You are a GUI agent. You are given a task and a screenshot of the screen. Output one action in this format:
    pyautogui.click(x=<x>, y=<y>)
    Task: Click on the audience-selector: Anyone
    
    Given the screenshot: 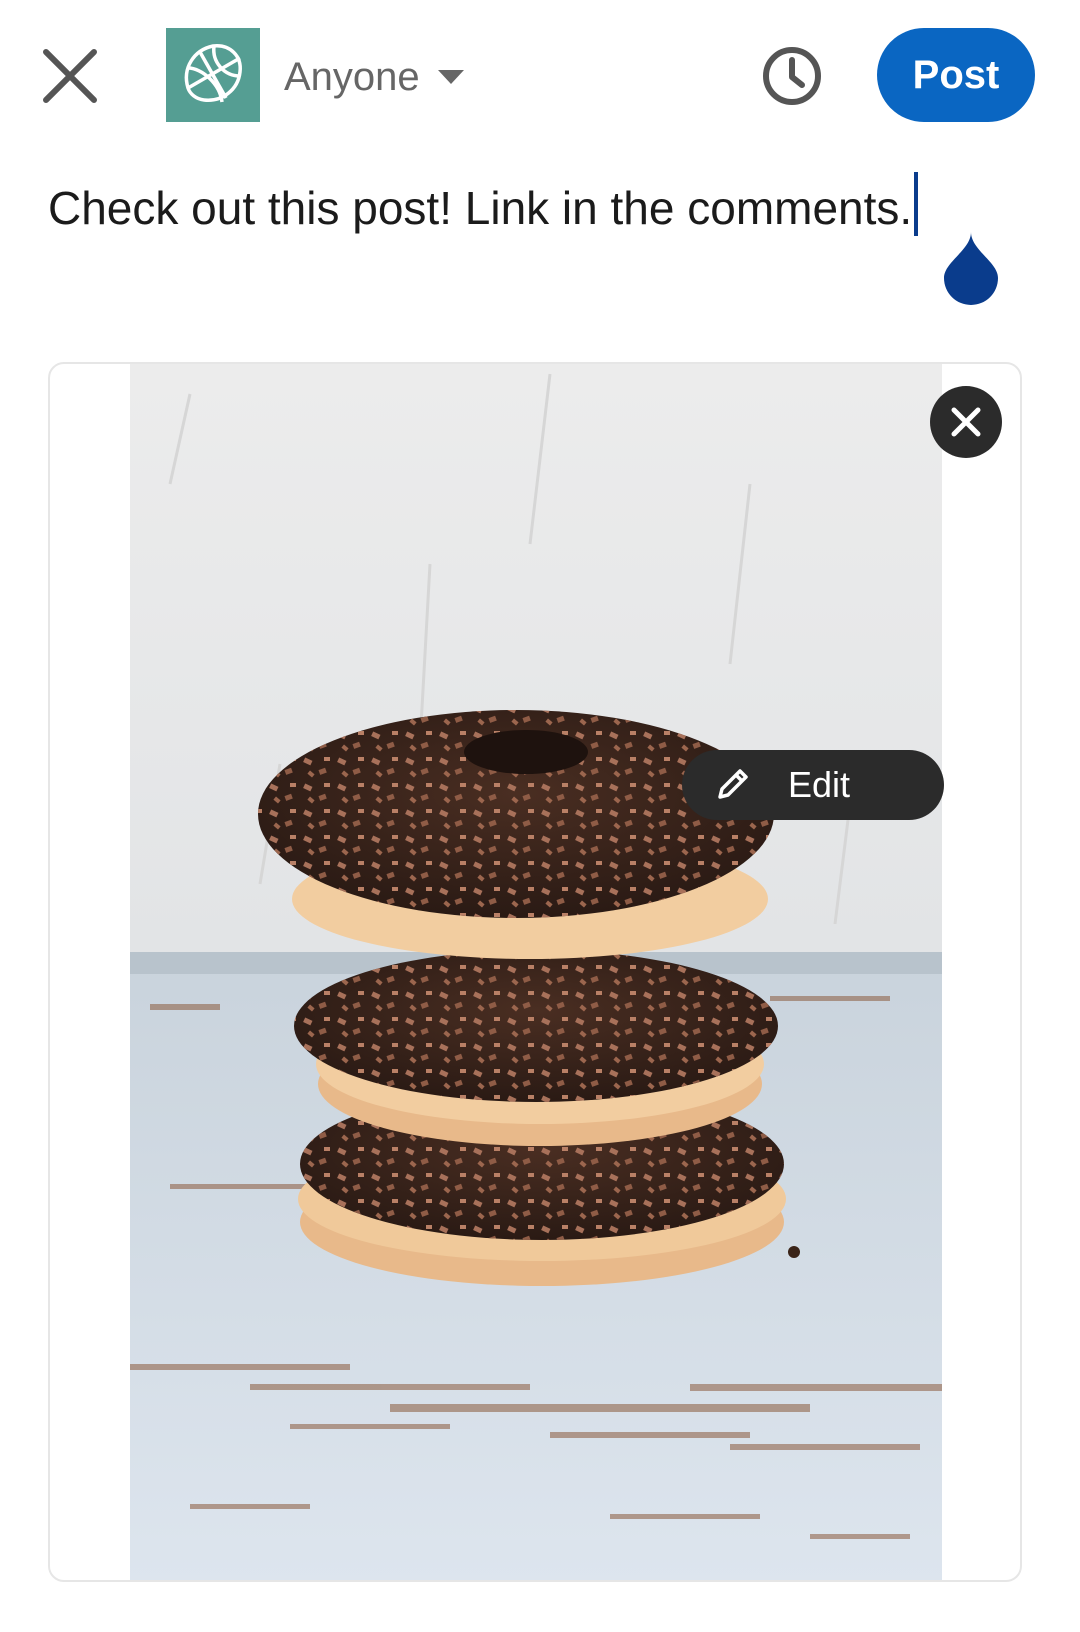 What is the action you would take?
    pyautogui.click(x=374, y=77)
    